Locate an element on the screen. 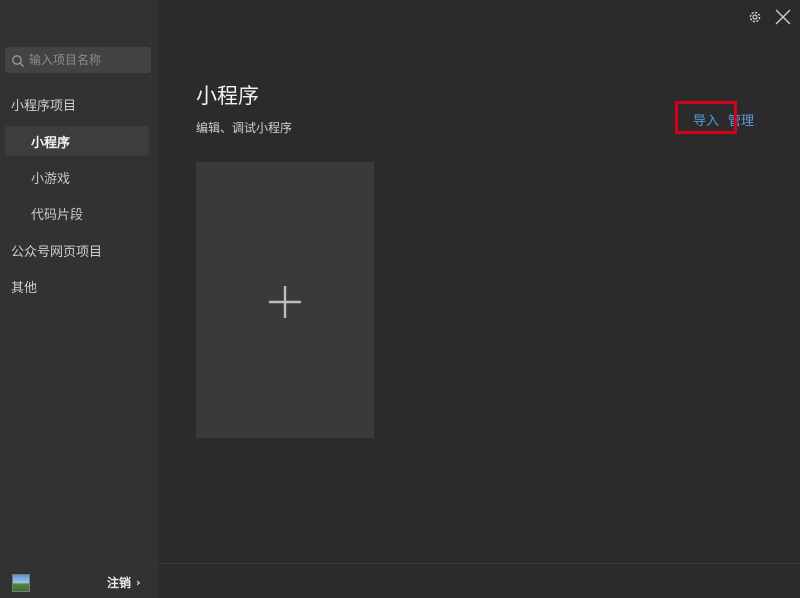 The width and height of the screenshot is (800, 598). gear-icon is located at coordinates (755, 17).